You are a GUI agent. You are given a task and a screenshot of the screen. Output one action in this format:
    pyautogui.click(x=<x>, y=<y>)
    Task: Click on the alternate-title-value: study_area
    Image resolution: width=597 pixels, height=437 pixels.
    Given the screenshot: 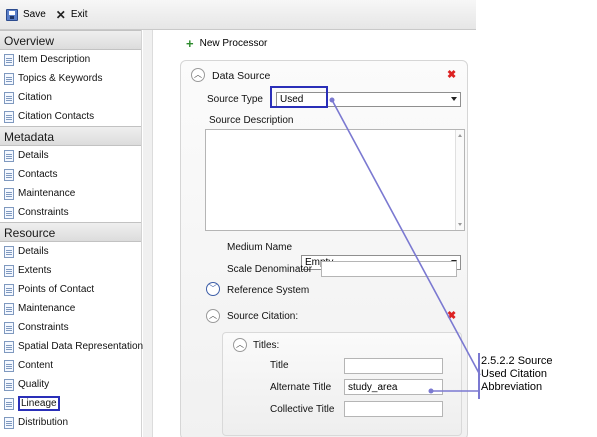 What is the action you would take?
    pyautogui.click(x=373, y=387)
    